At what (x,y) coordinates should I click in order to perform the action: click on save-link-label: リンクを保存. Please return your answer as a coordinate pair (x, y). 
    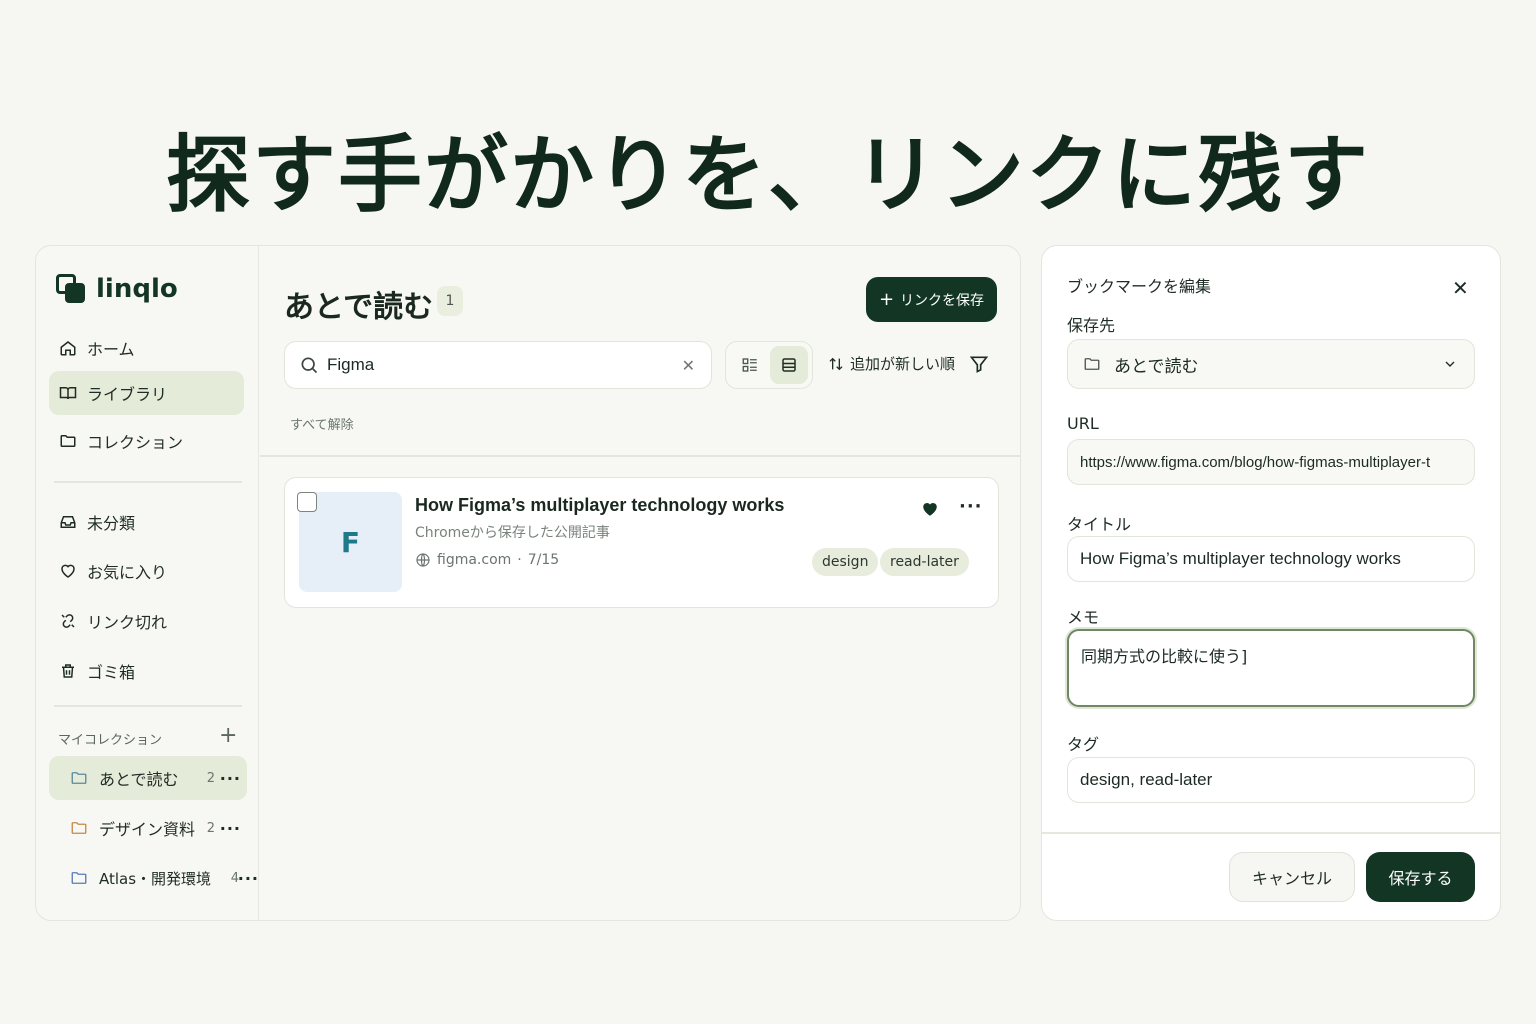
    Looking at the image, I should click on (942, 300).